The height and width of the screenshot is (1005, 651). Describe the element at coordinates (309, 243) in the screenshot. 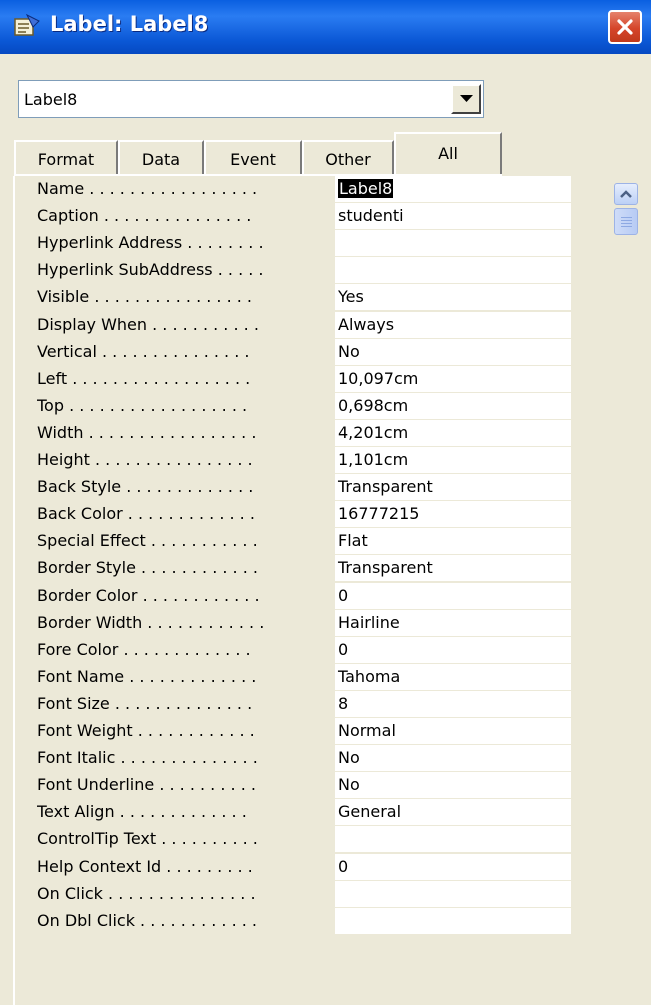

I see `property-row: Hyperlink Address . . . . . . . .` at that location.